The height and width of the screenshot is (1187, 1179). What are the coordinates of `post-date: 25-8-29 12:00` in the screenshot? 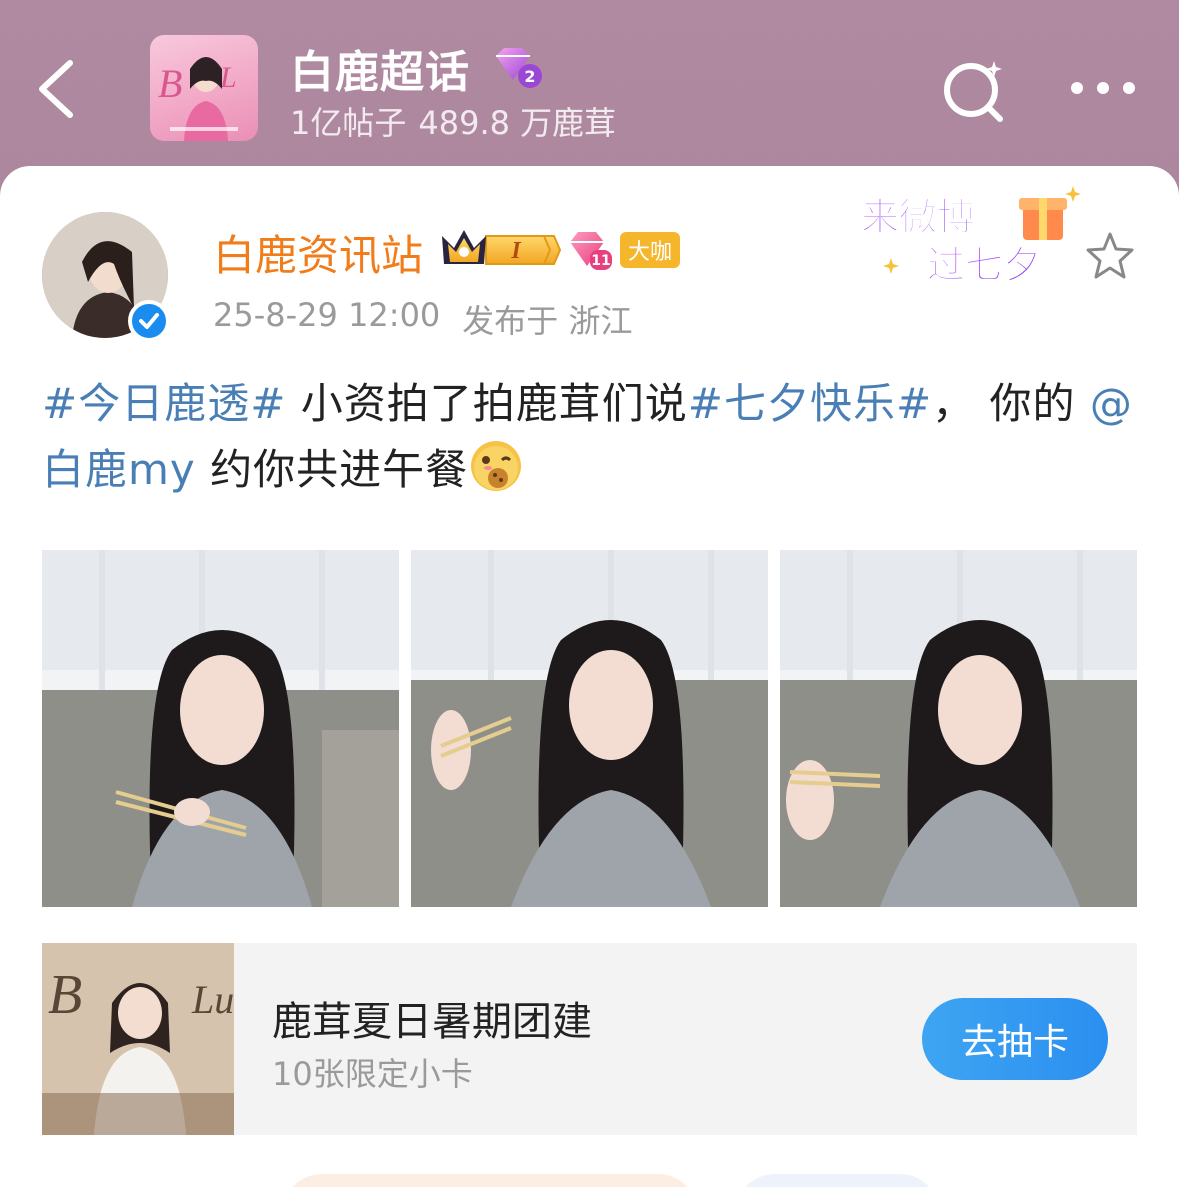 It's located at (327, 315).